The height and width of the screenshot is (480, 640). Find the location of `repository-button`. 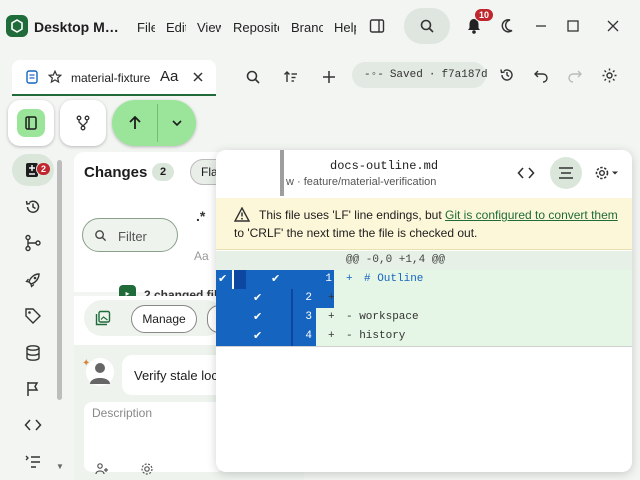

repository-button is located at coordinates (31, 123).